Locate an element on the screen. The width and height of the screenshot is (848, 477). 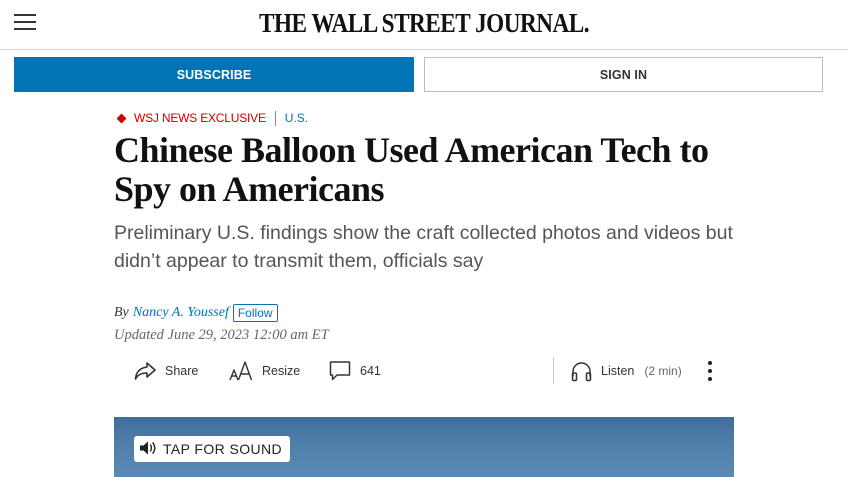
section-link: U.S. is located at coordinates (296, 118).